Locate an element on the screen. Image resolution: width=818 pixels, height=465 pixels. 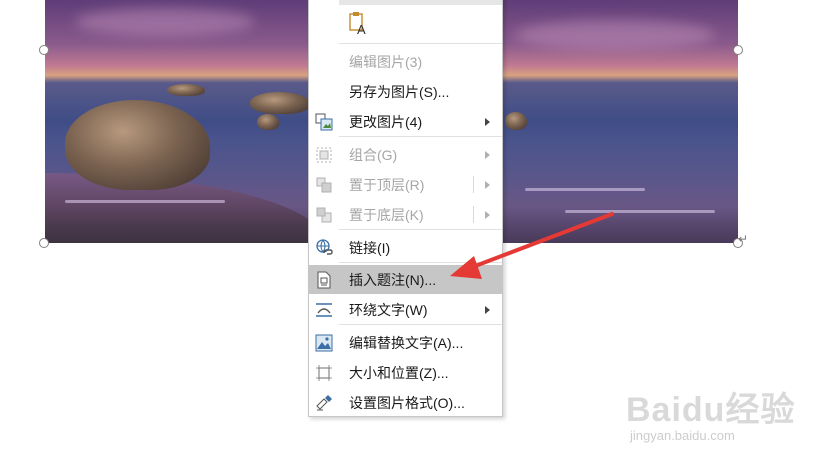
baidu-watermark: Baidu经验 jingyan.baidu.com is located at coordinates (713, 418).